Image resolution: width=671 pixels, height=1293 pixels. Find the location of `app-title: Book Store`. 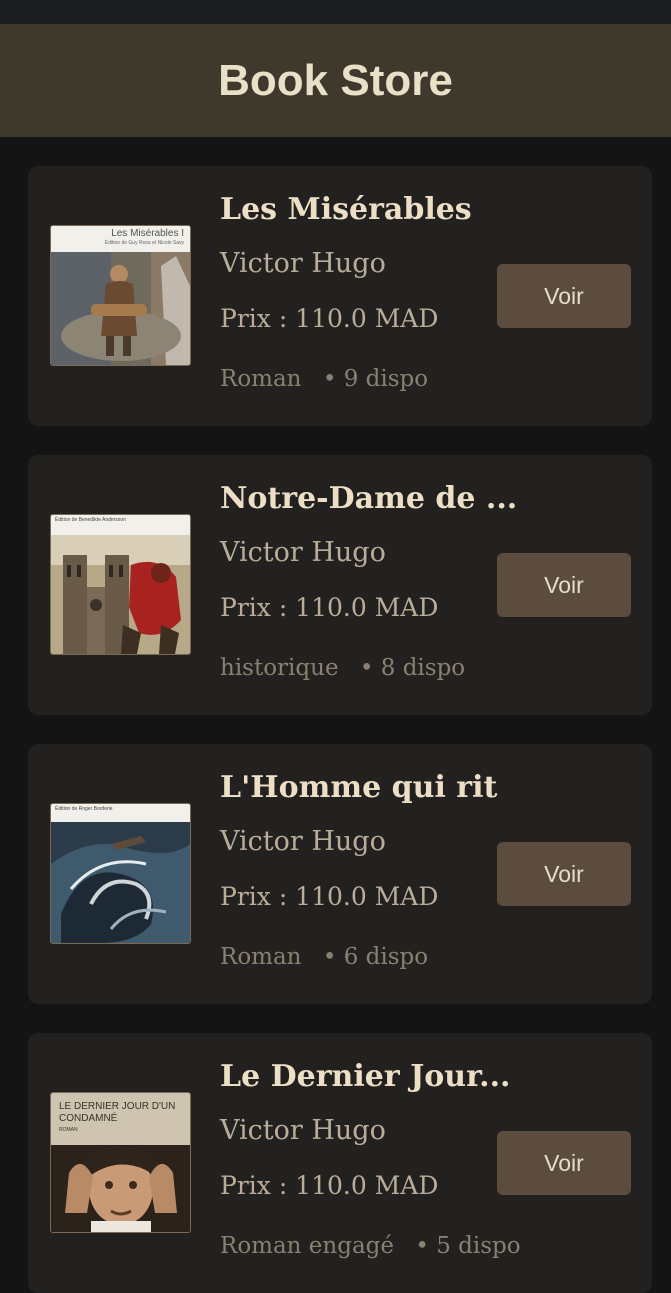

app-title: Book Store is located at coordinates (335, 80).